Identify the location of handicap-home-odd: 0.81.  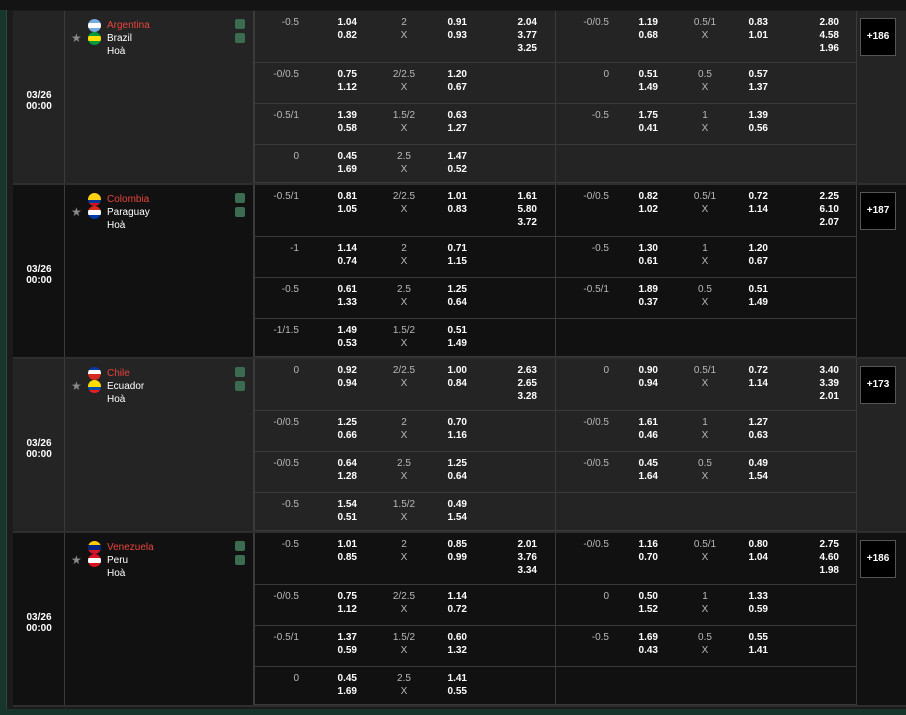
(337, 196).